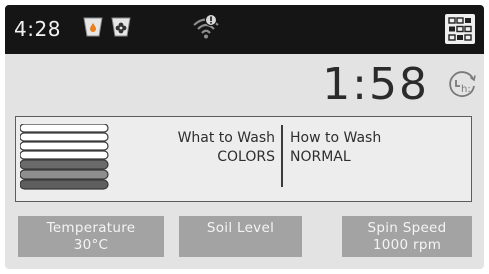 The height and width of the screenshot is (274, 489). What do you see at coordinates (226, 148) in the screenshot?
I see `what-to-wash: What to Wash COLORS` at bounding box center [226, 148].